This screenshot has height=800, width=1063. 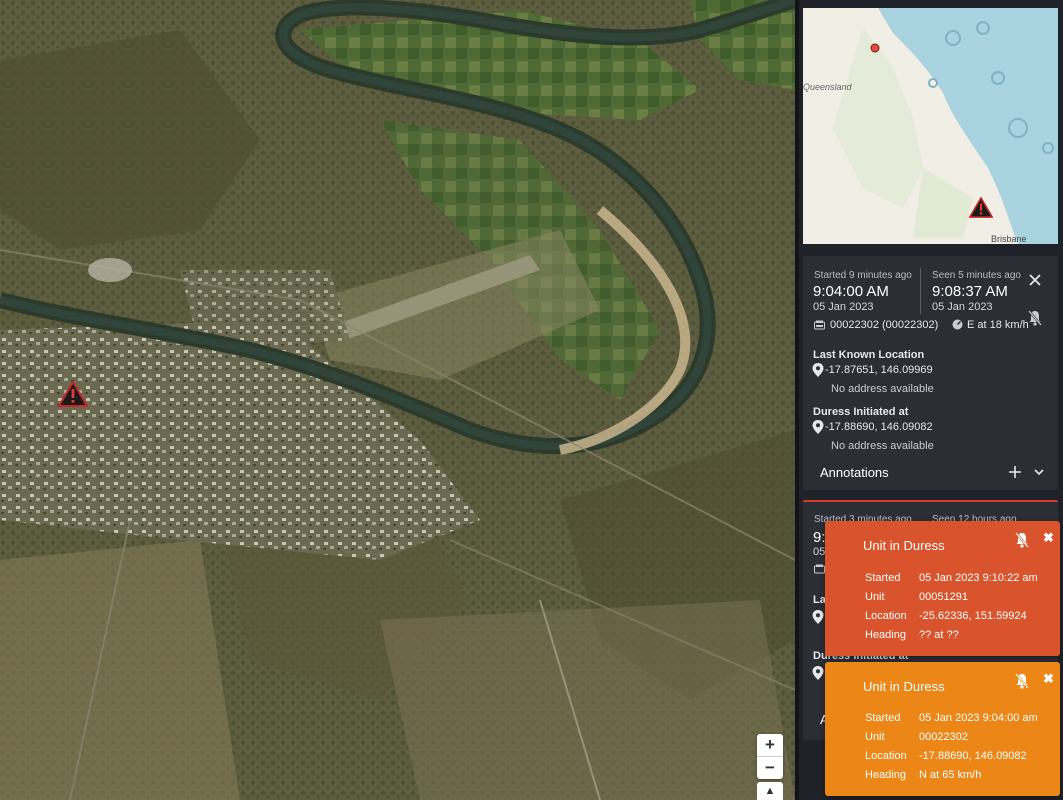 What do you see at coordinates (920, 291) in the screenshot?
I see `column-divider` at bounding box center [920, 291].